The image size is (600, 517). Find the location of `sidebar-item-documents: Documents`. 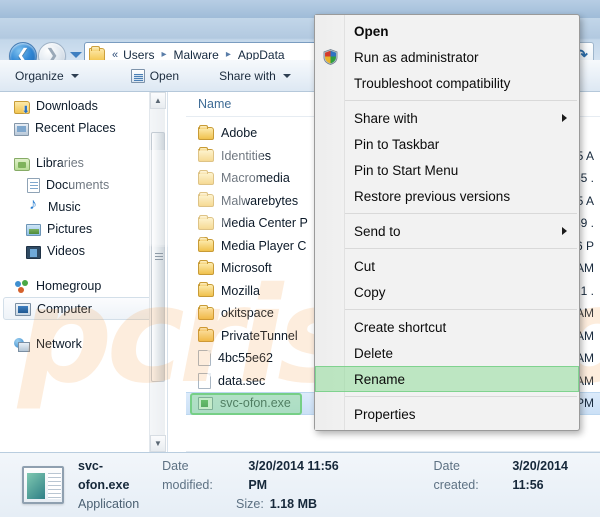

sidebar-item-documents: Documents is located at coordinates (83, 185).